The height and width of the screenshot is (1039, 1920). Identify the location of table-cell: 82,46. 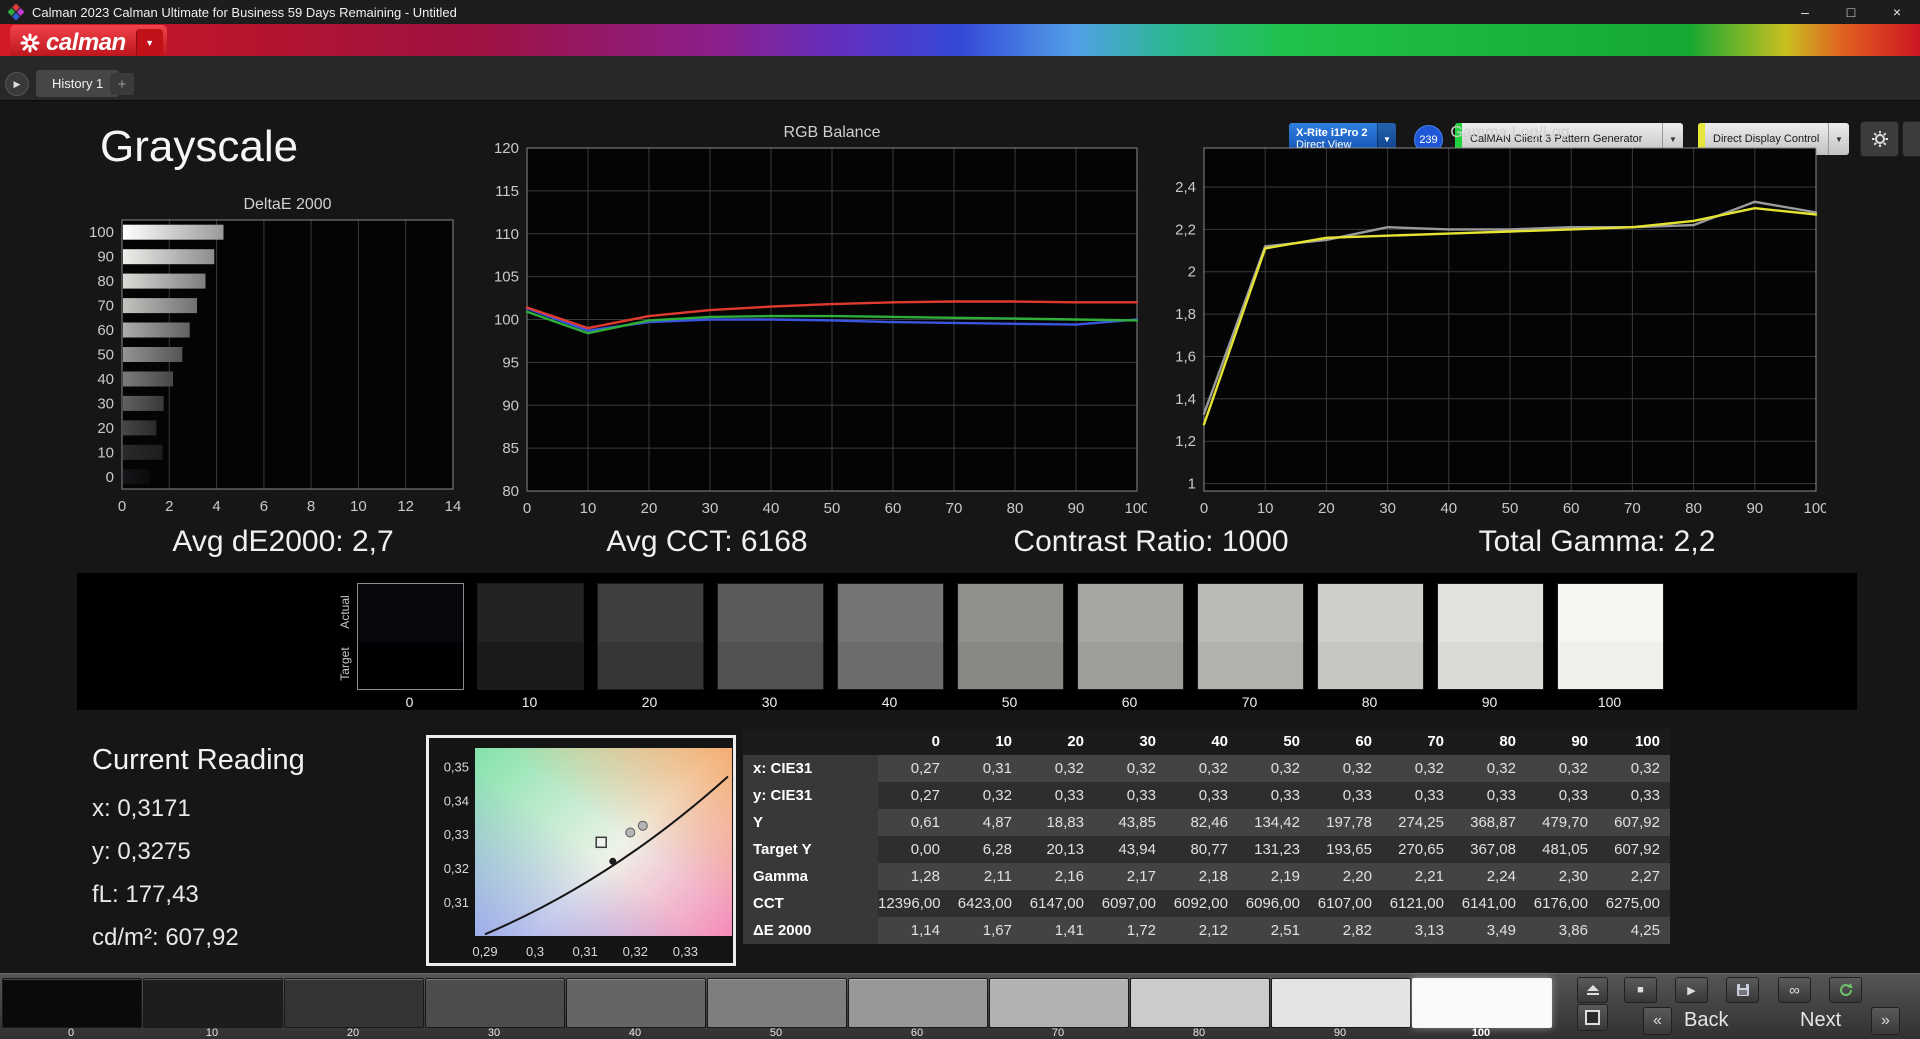
(1202, 822).